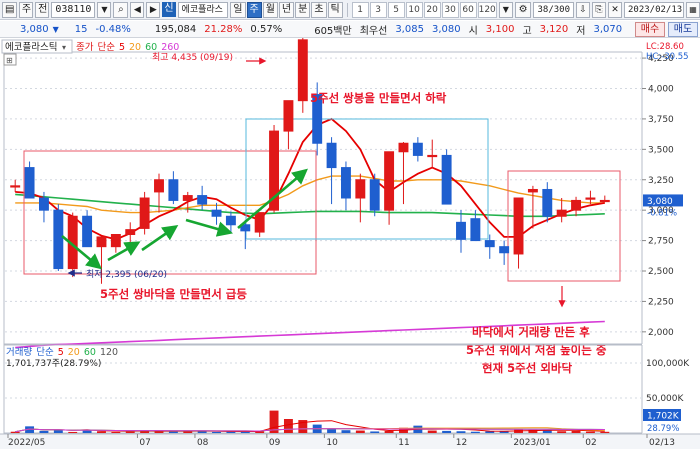 The height and width of the screenshot is (449, 700). What do you see at coordinates (378, 9) in the screenshot?
I see `interval-button-3: 3` at bounding box center [378, 9].